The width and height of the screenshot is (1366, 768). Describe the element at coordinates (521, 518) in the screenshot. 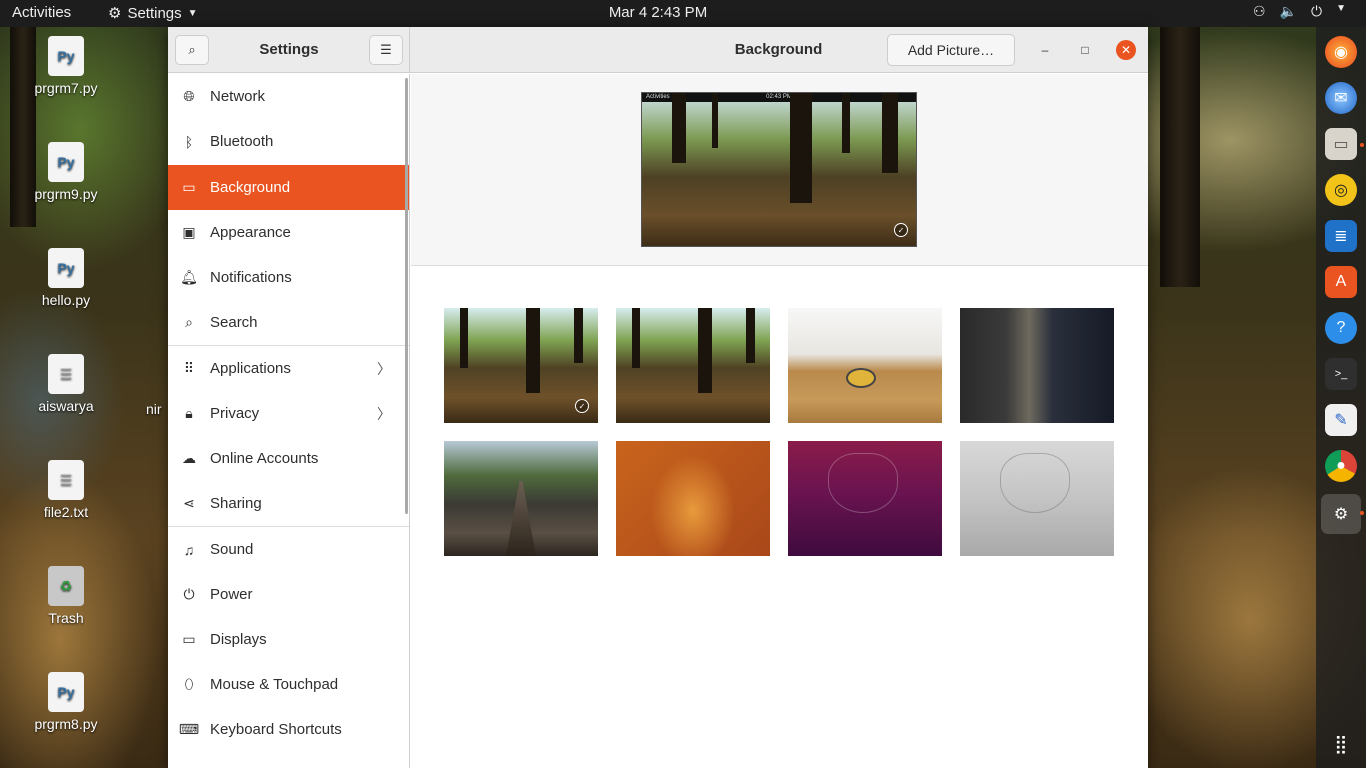

I see `thumb-bridge-deck` at that location.